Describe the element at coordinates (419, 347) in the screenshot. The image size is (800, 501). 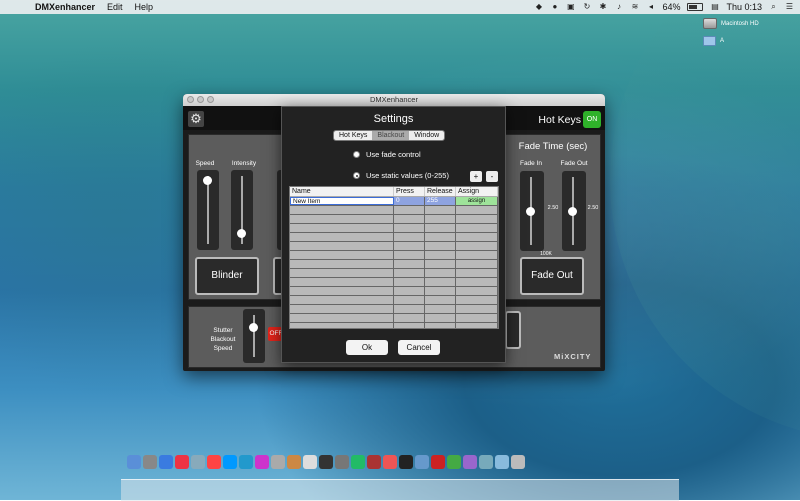
I see `cancel-button: Cancel` at that location.